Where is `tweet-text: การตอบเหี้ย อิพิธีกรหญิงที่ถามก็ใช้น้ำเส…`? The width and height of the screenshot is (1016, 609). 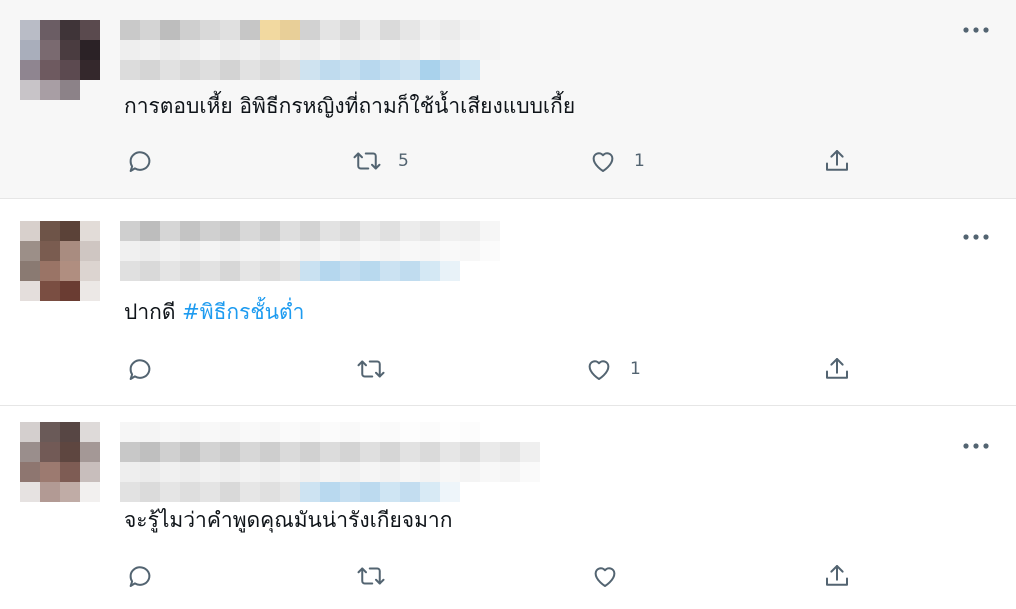 tweet-text: การตอบเหี้ย อิพิธีกรหญิงที่ถามก็ใช้น้ำเส… is located at coordinates (349, 106).